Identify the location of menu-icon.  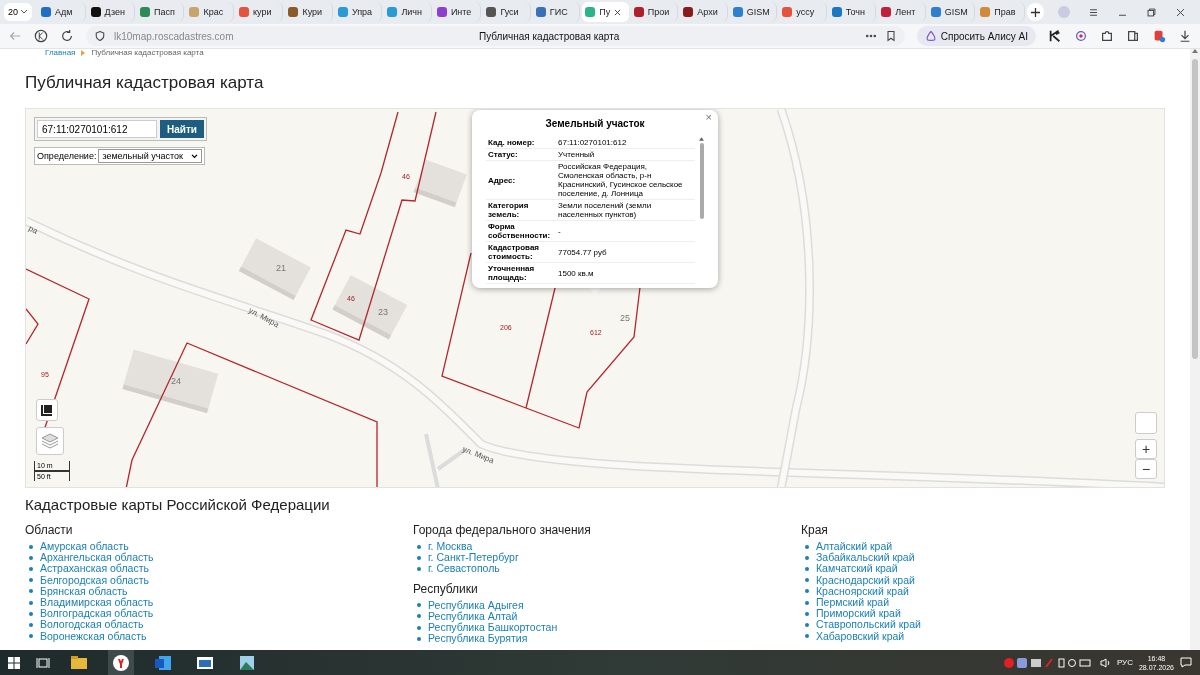
(1094, 12).